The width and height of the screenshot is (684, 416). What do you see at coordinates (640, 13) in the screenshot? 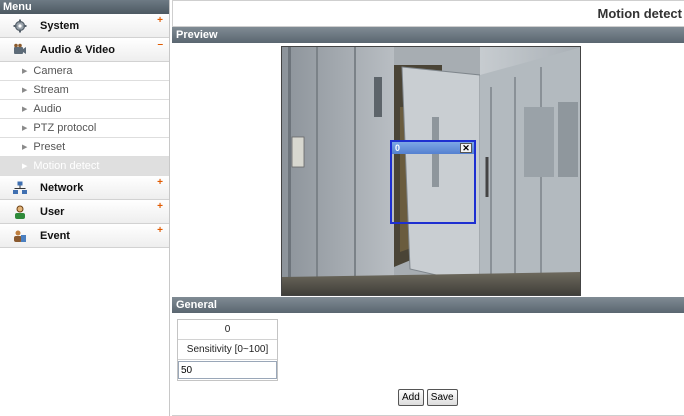
I see `page-title: Motion detect` at bounding box center [640, 13].